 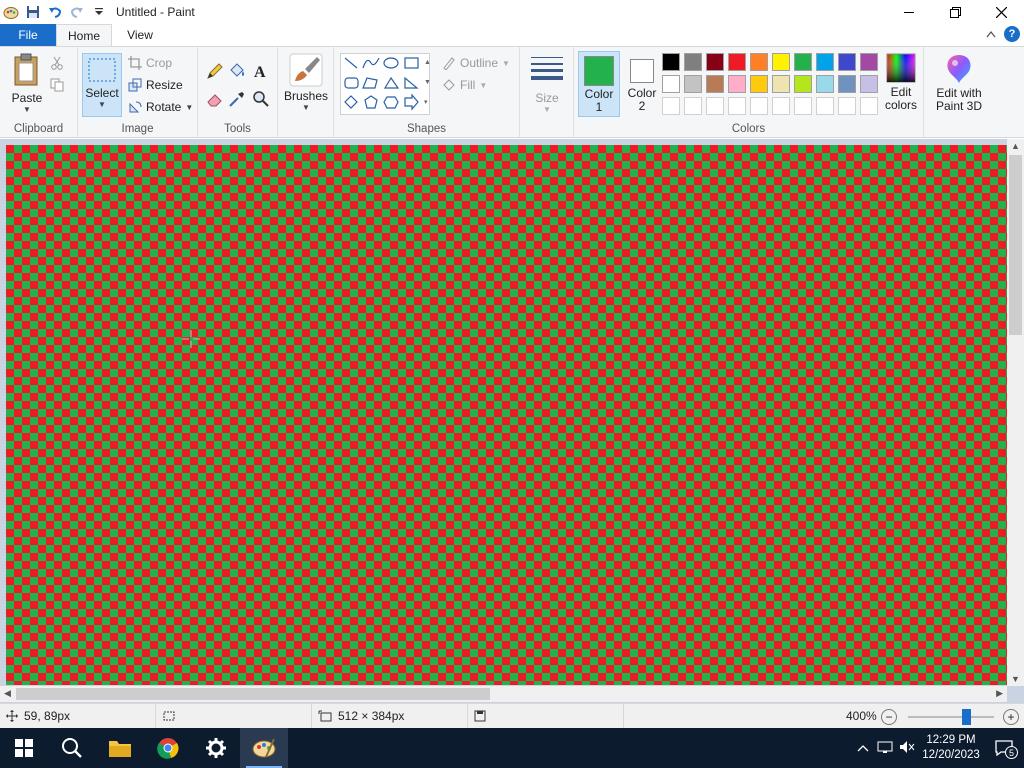 I want to click on file-size, so click(x=546, y=716).